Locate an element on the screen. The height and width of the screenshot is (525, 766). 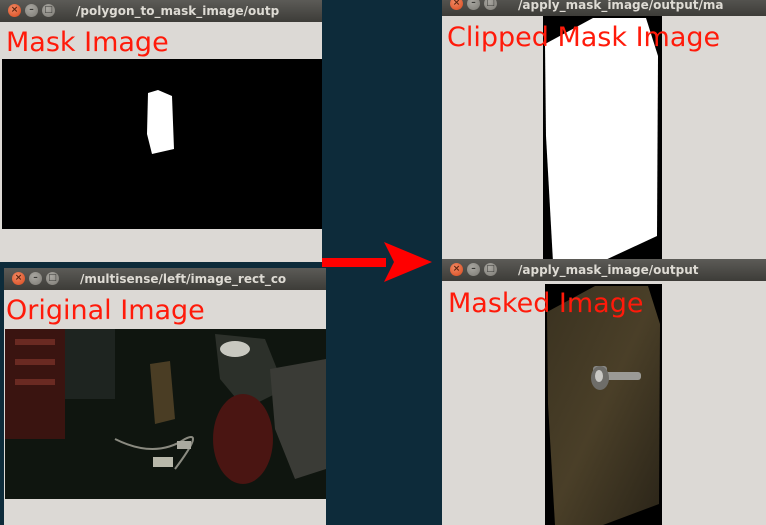
original-image-label: Original Image is located at coordinates (105, 310).